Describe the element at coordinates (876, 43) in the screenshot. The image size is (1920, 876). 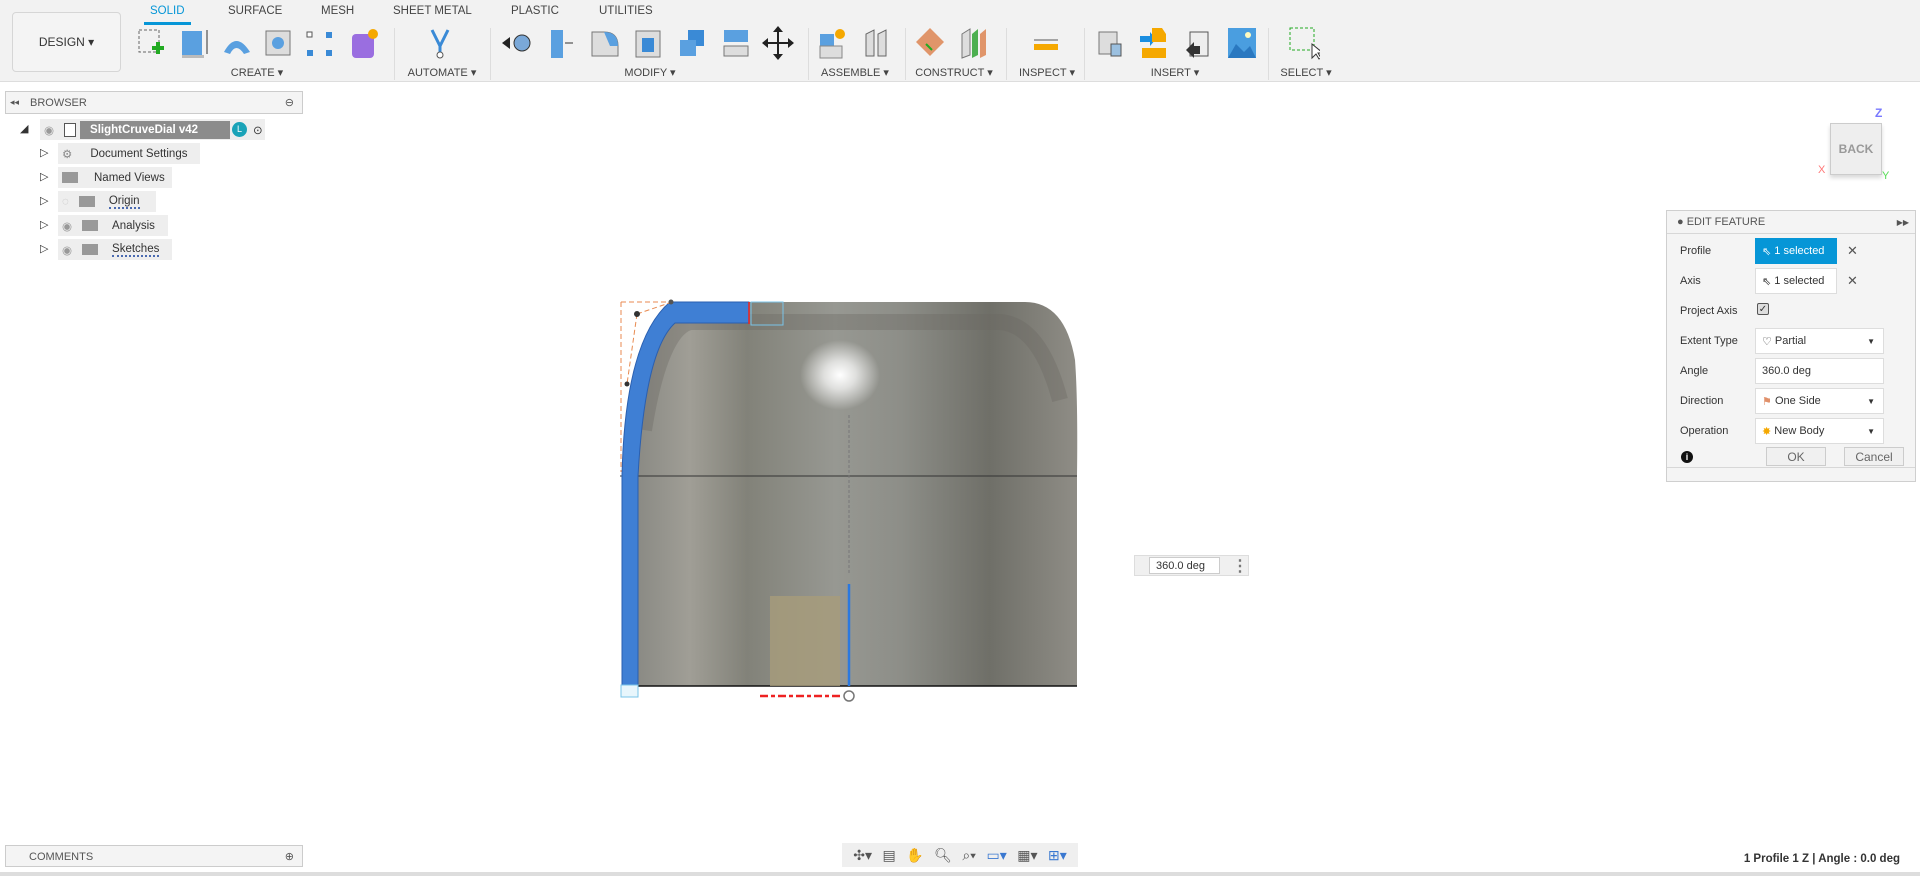
I see `joint-icon` at that location.